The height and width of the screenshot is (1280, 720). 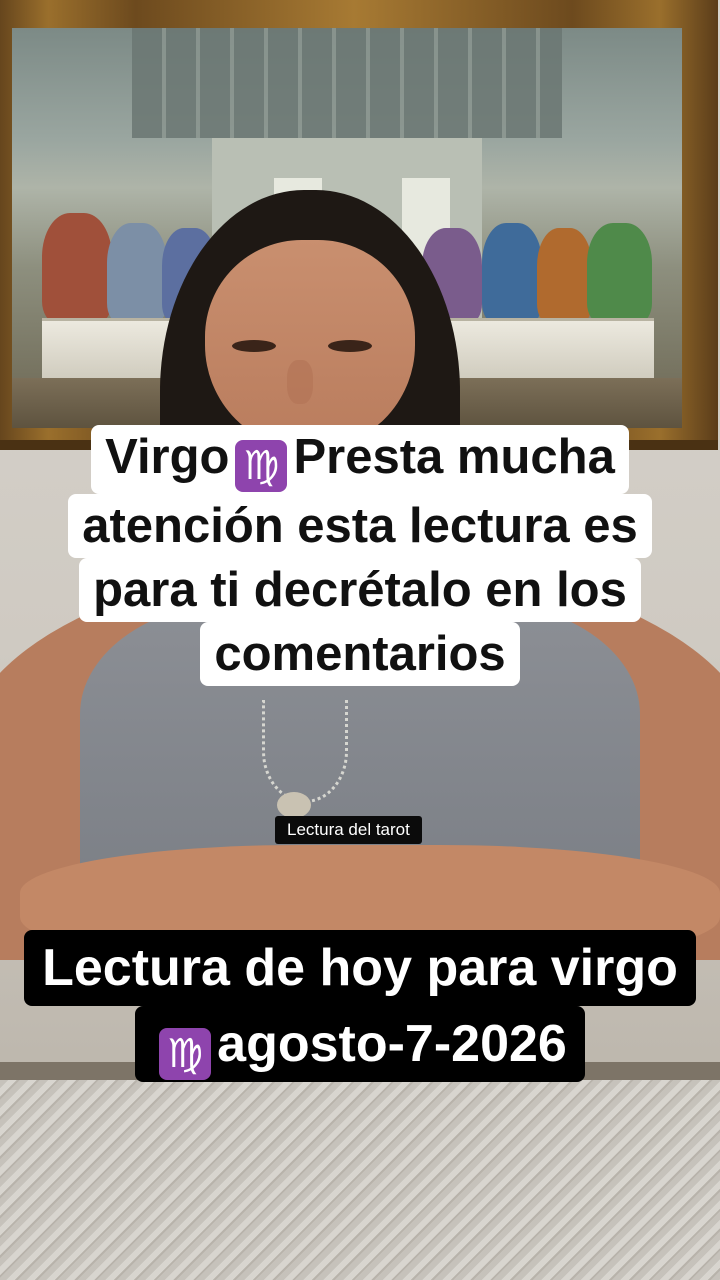 What do you see at coordinates (360, 968) in the screenshot?
I see `bottom-caption-line-1: Lectura de hoy para virgo` at bounding box center [360, 968].